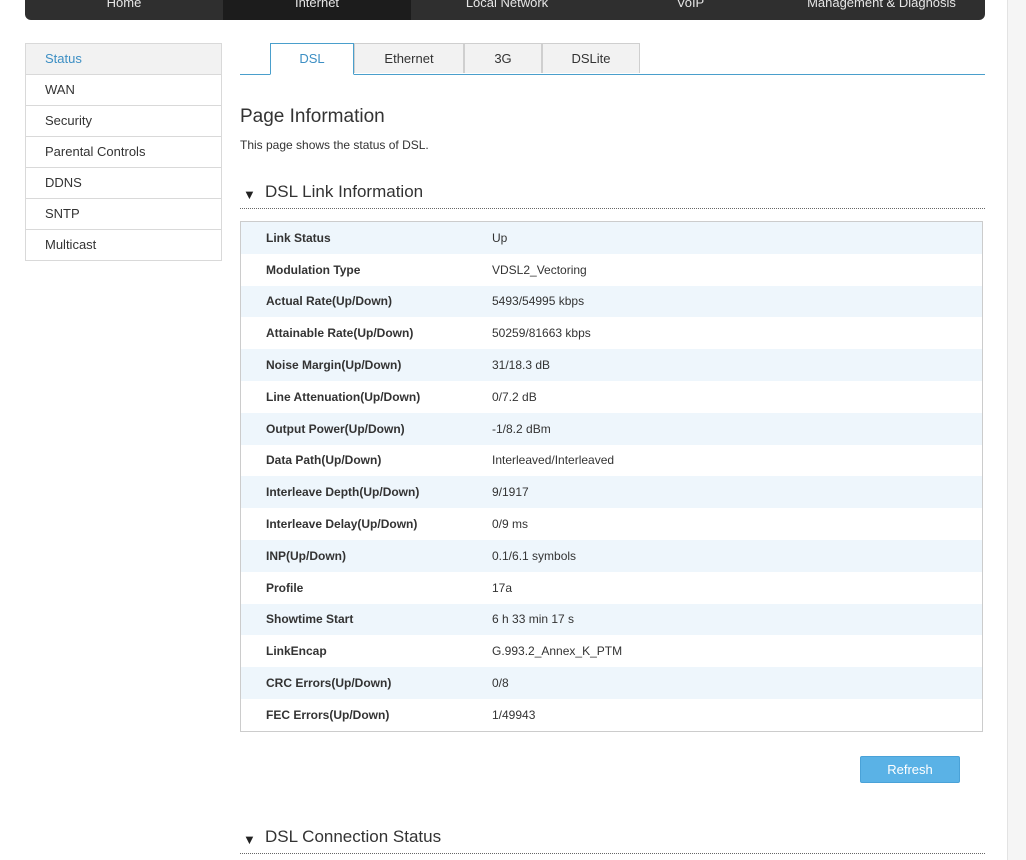 The image size is (1026, 860). What do you see at coordinates (366, 587) in the screenshot?
I see `row-label: Profile` at bounding box center [366, 587].